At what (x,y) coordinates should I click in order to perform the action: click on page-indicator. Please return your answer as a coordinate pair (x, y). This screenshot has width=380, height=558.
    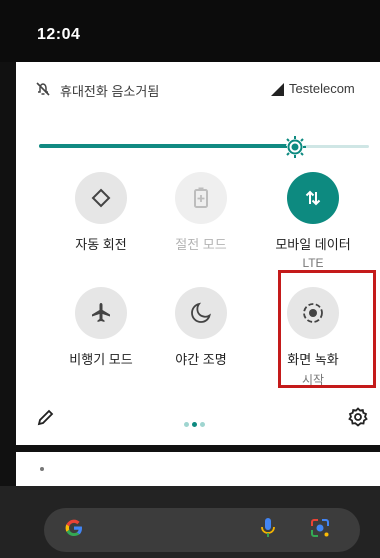
    Looking at the image, I should click on (204, 420).